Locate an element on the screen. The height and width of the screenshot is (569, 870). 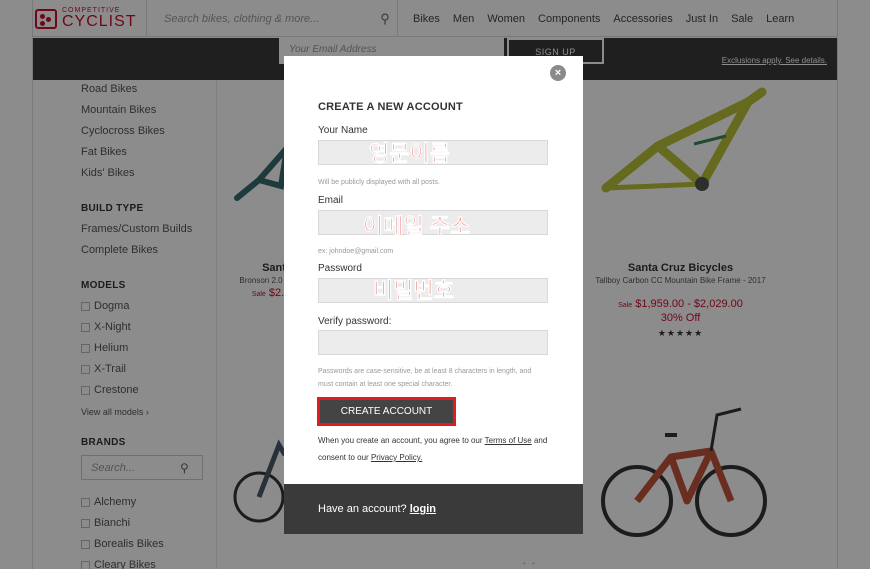
modal-footer: Have an account? login is located at coordinates (433, 509).